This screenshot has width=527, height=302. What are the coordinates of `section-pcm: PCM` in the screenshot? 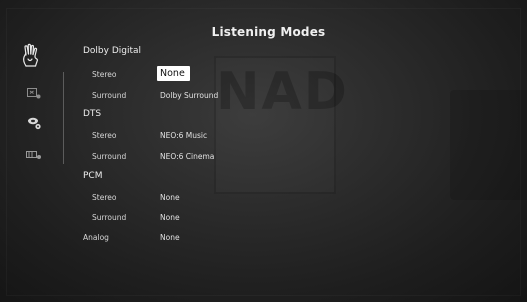 It's located at (263, 178).